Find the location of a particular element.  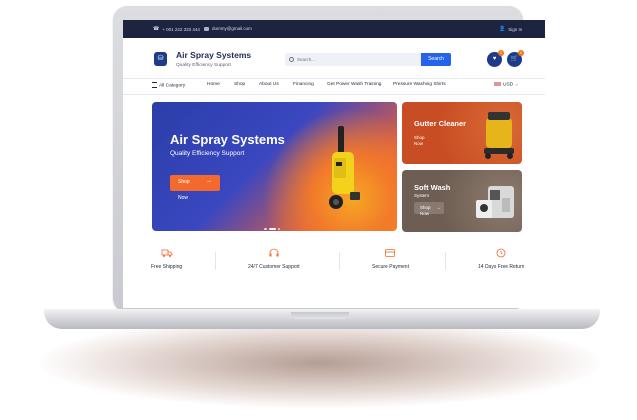

cart-button: 🛒 0 is located at coordinates (515, 58).